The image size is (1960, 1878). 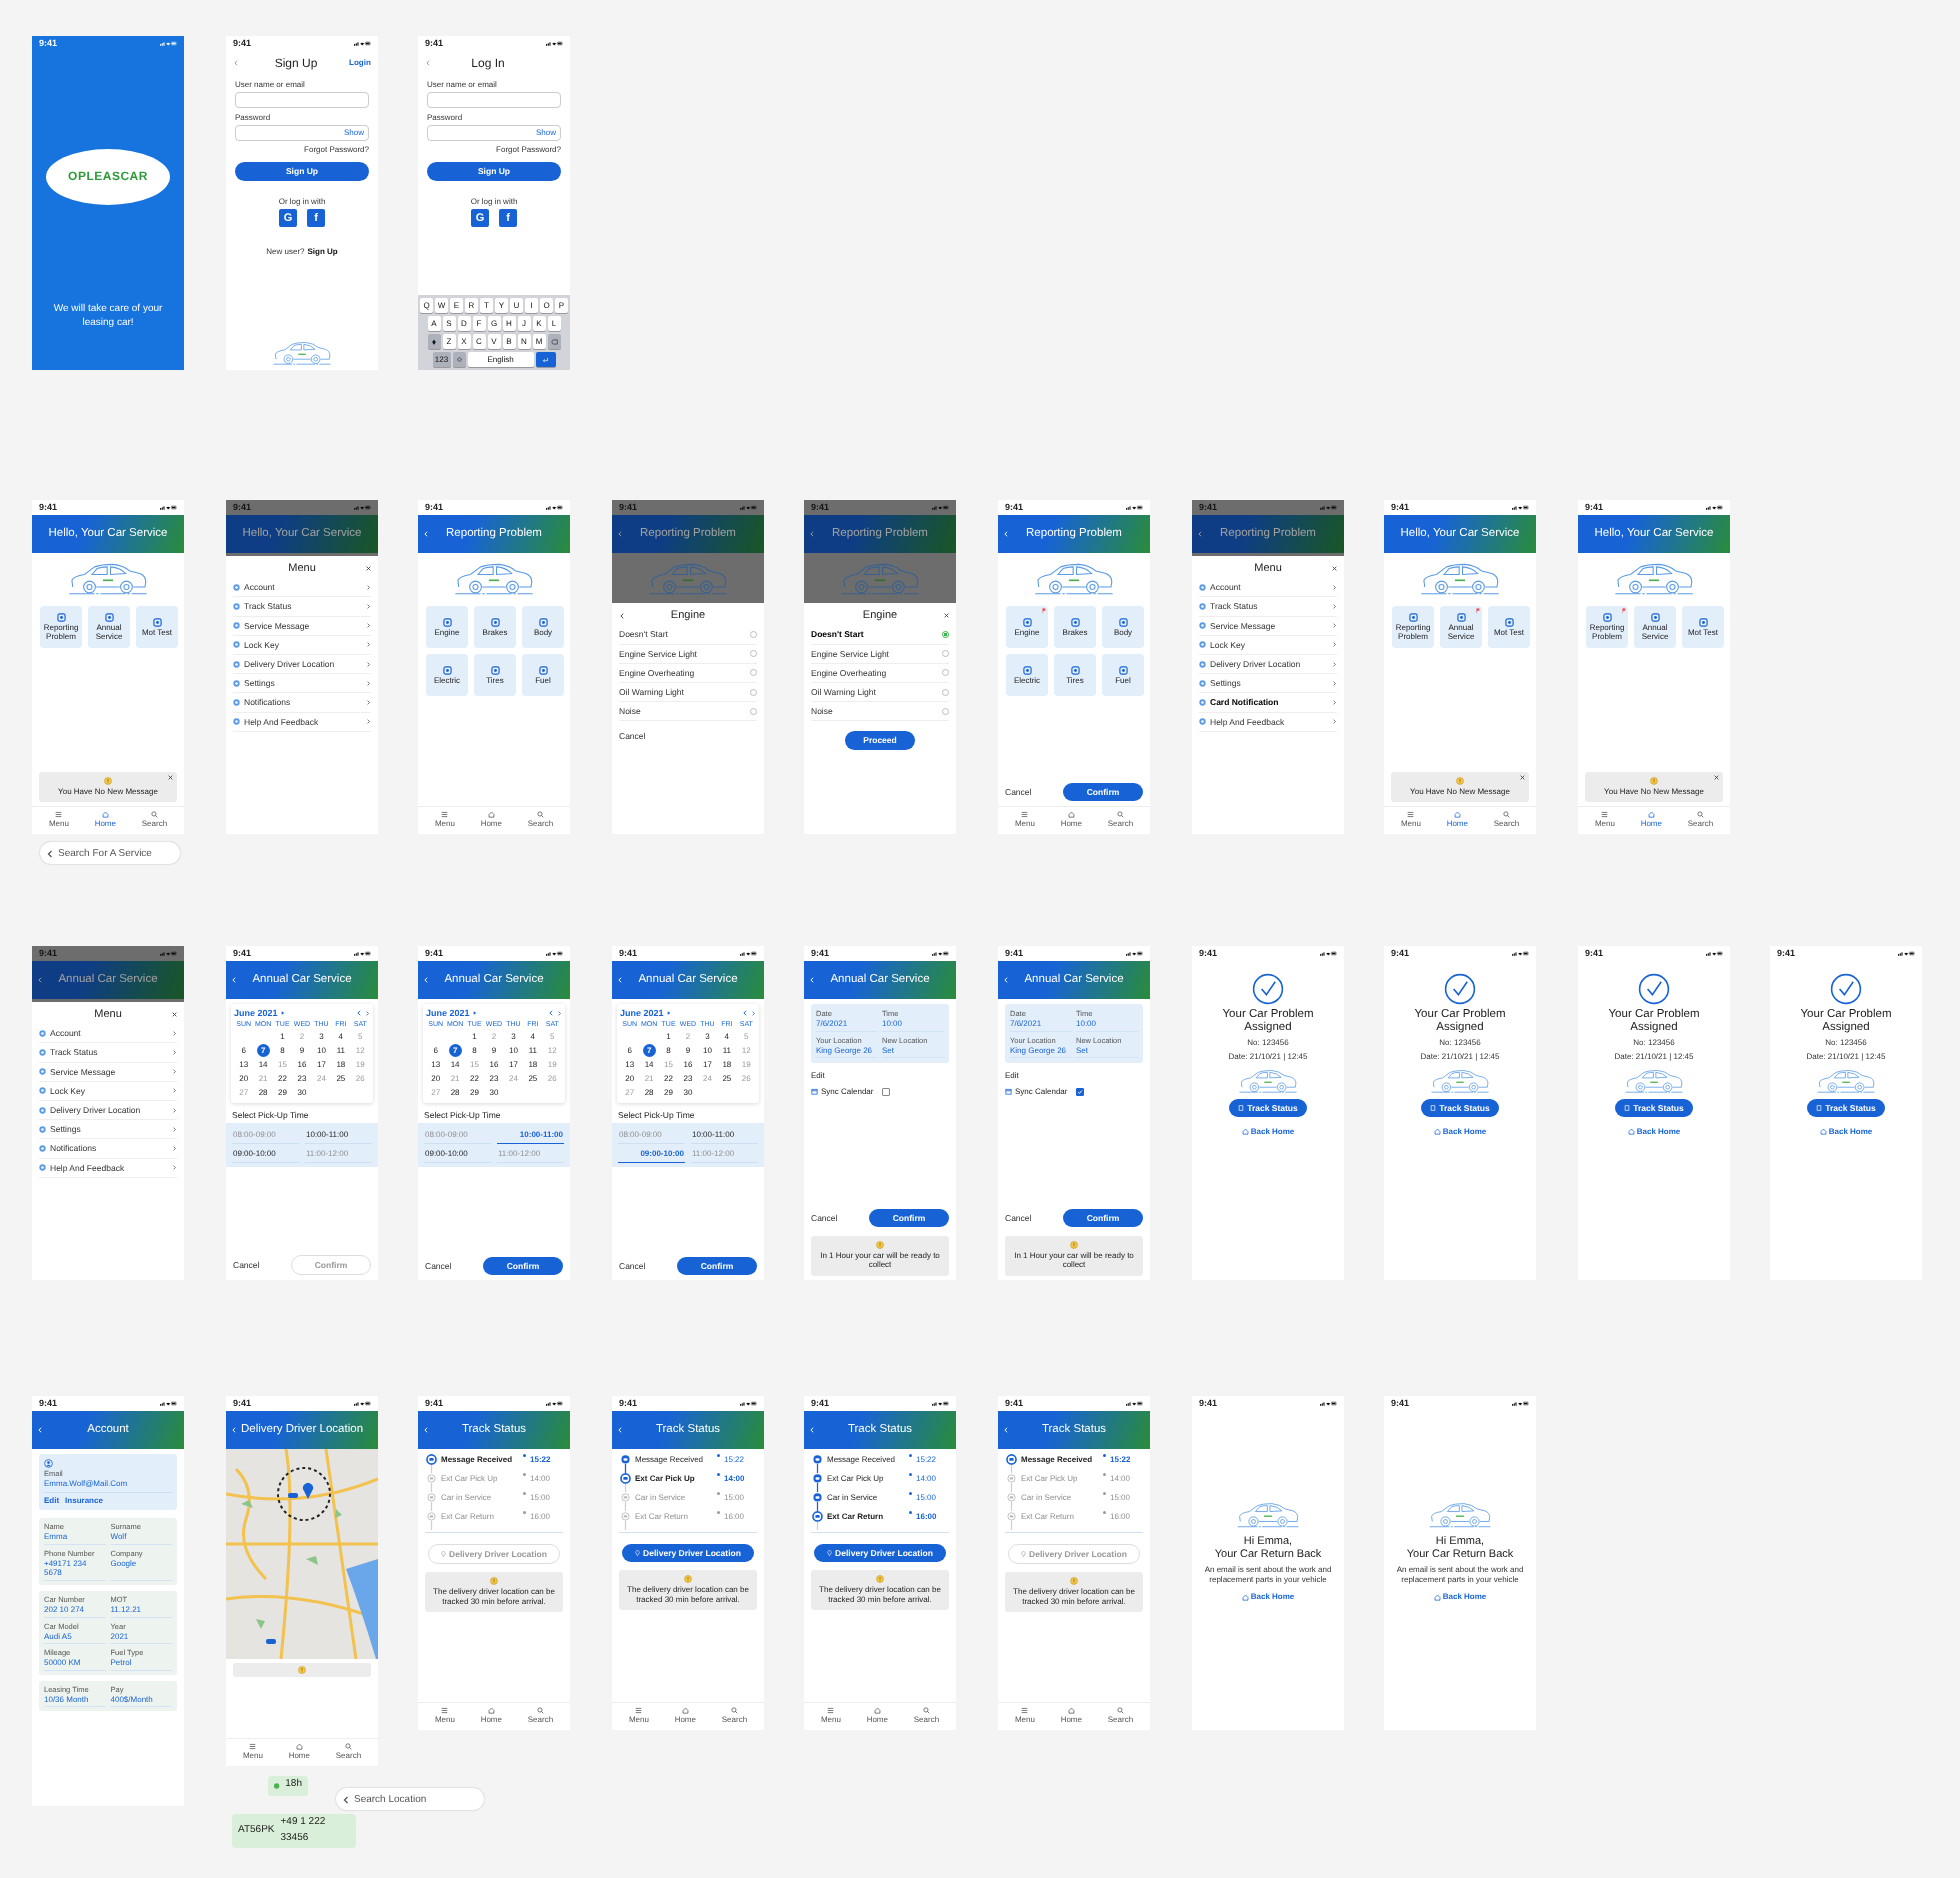 I want to click on shift-icon, so click(x=434, y=341).